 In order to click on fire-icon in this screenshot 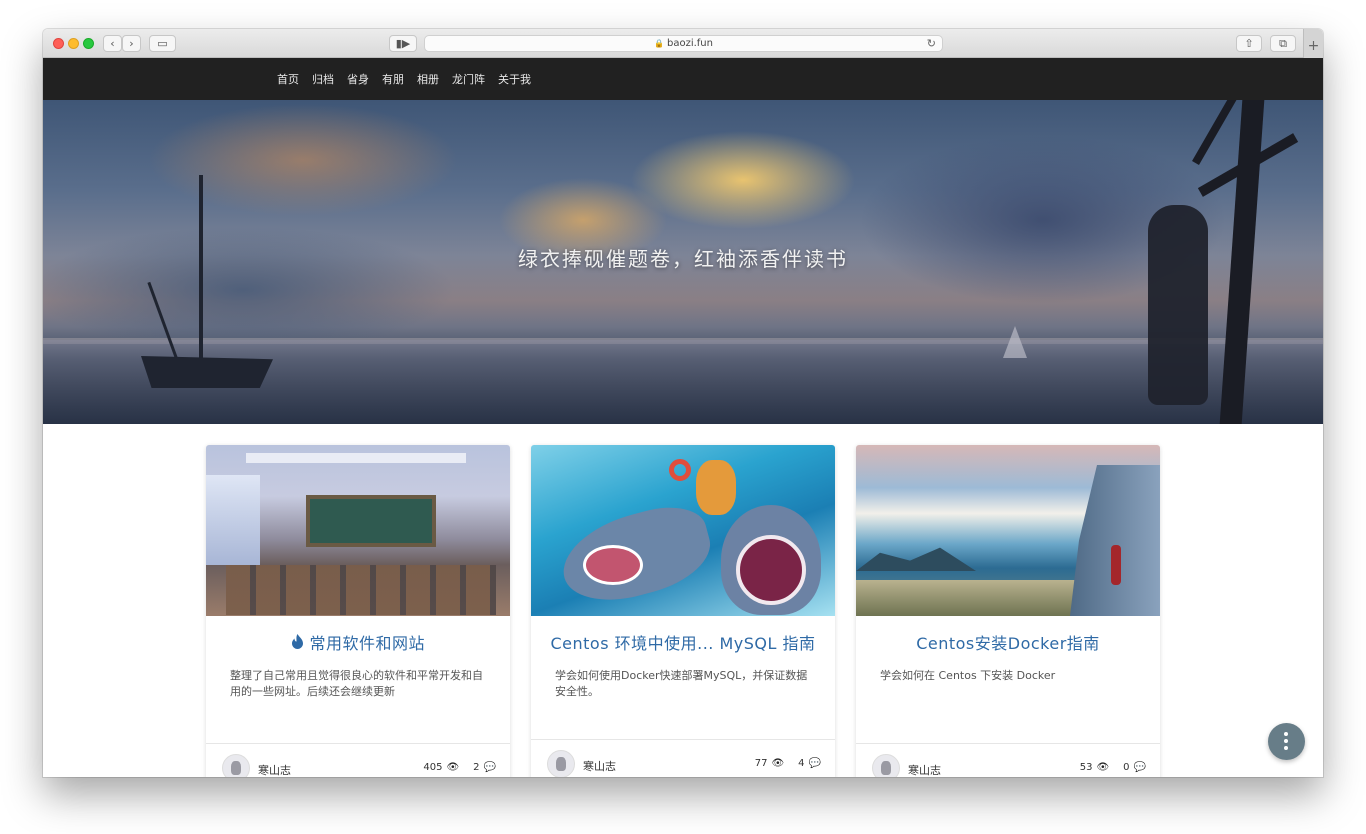, I will do `click(297, 643)`.